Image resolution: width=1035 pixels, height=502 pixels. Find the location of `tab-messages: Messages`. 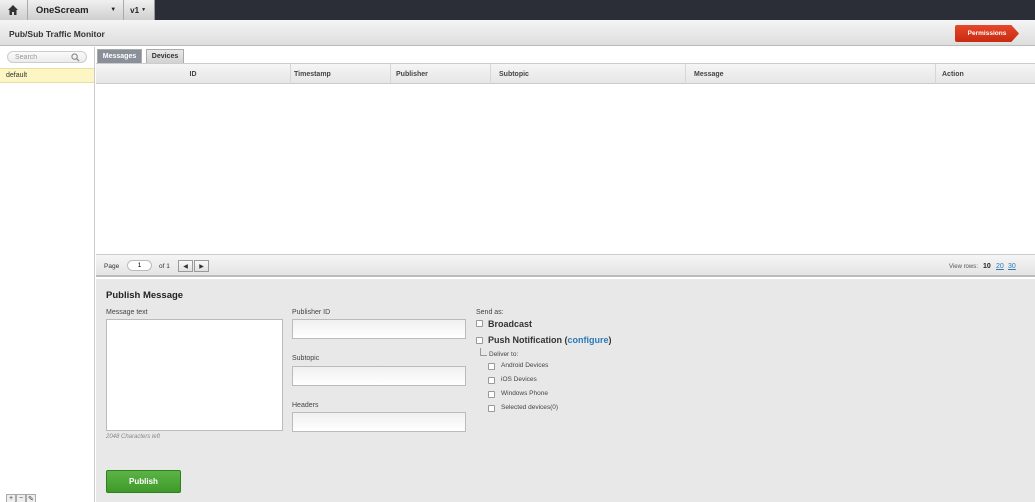

tab-messages: Messages is located at coordinates (119, 56).